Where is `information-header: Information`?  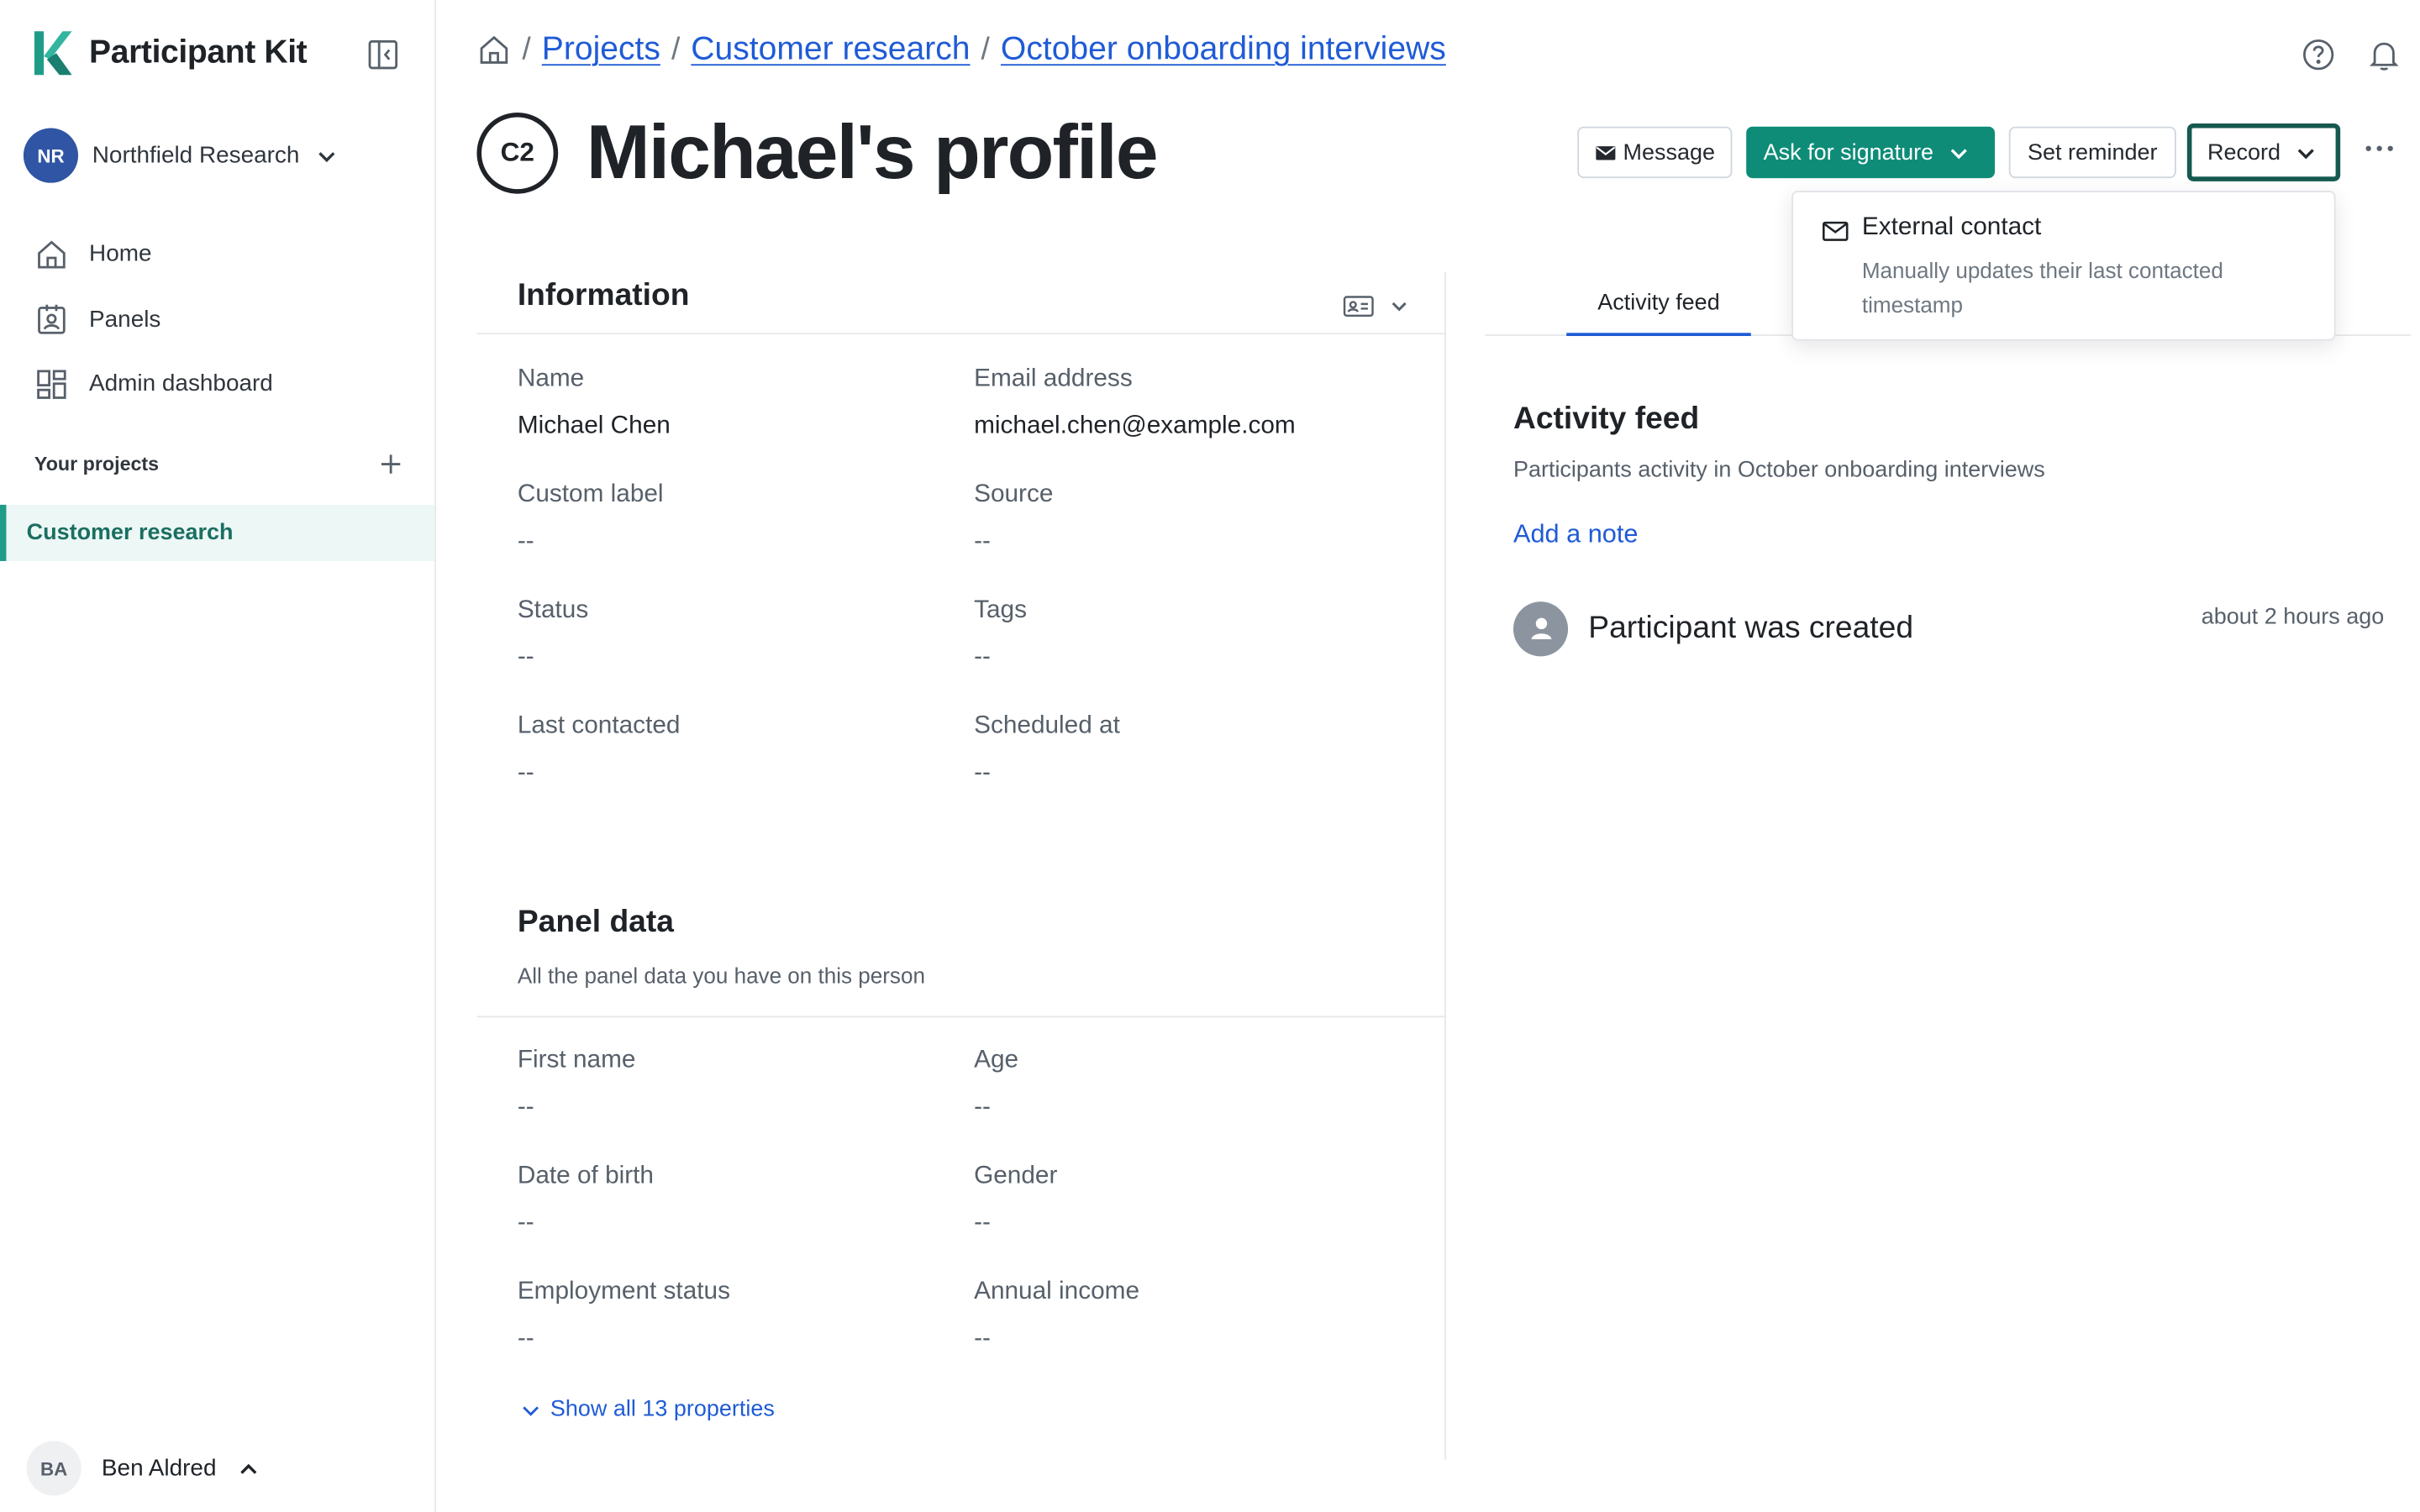 information-header: Information is located at coordinates (961, 303).